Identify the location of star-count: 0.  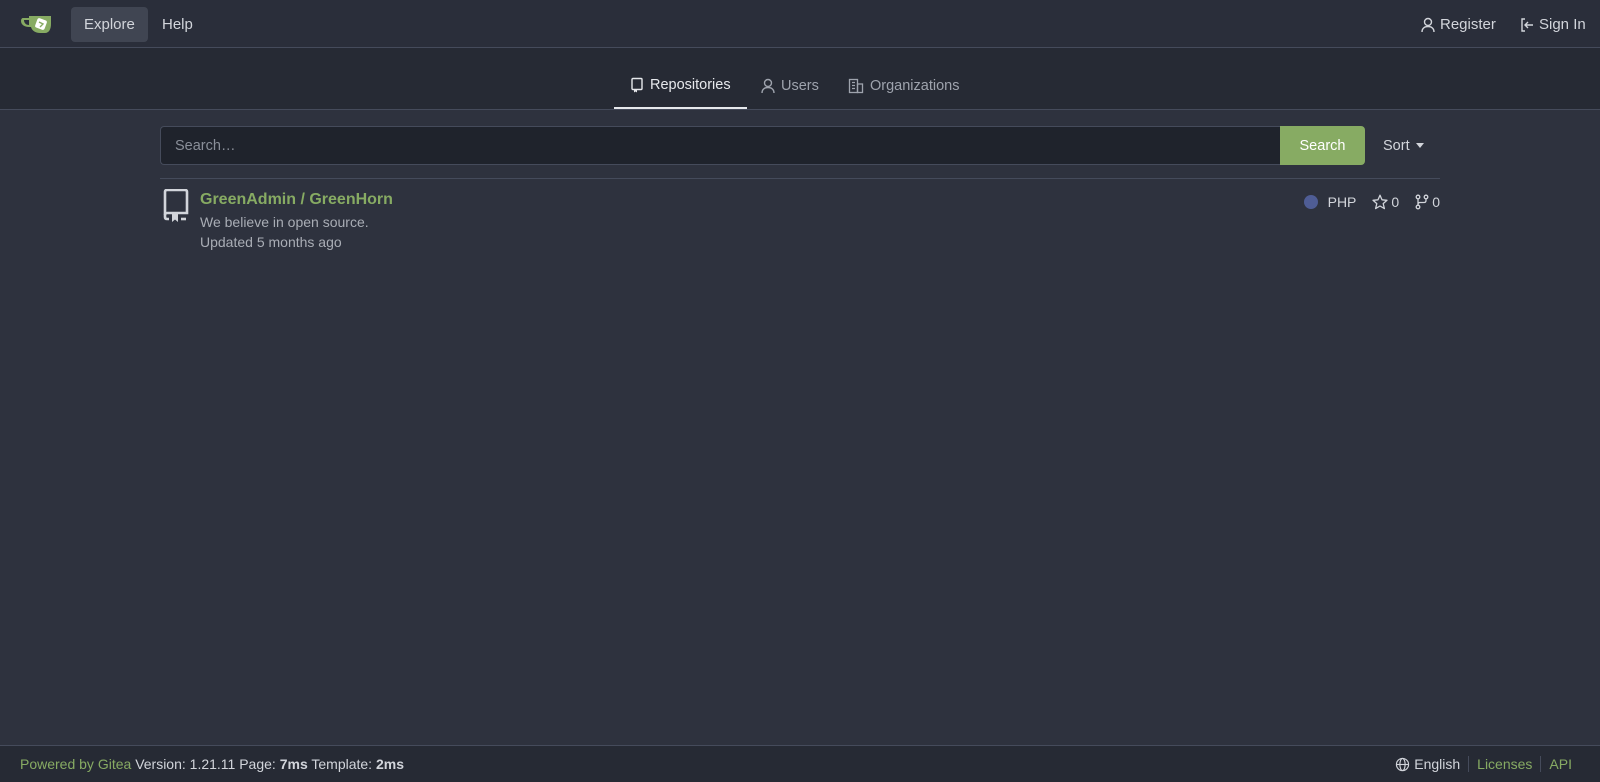
(1395, 202).